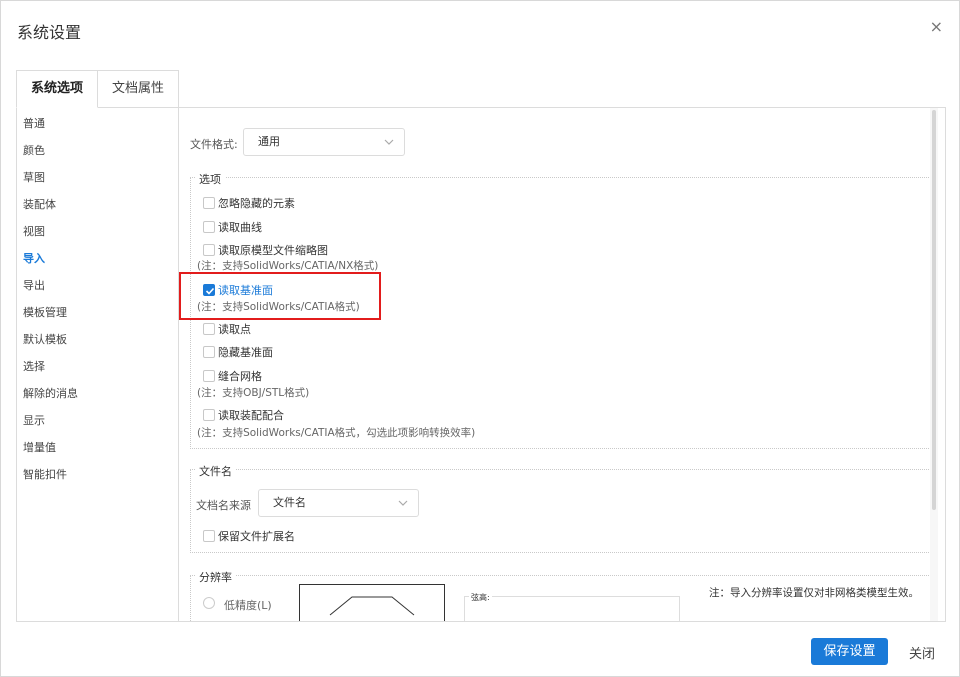 Image resolution: width=960 pixels, height=677 pixels. Describe the element at coordinates (209, 603) in the screenshot. I see `low-precision-radio` at that location.